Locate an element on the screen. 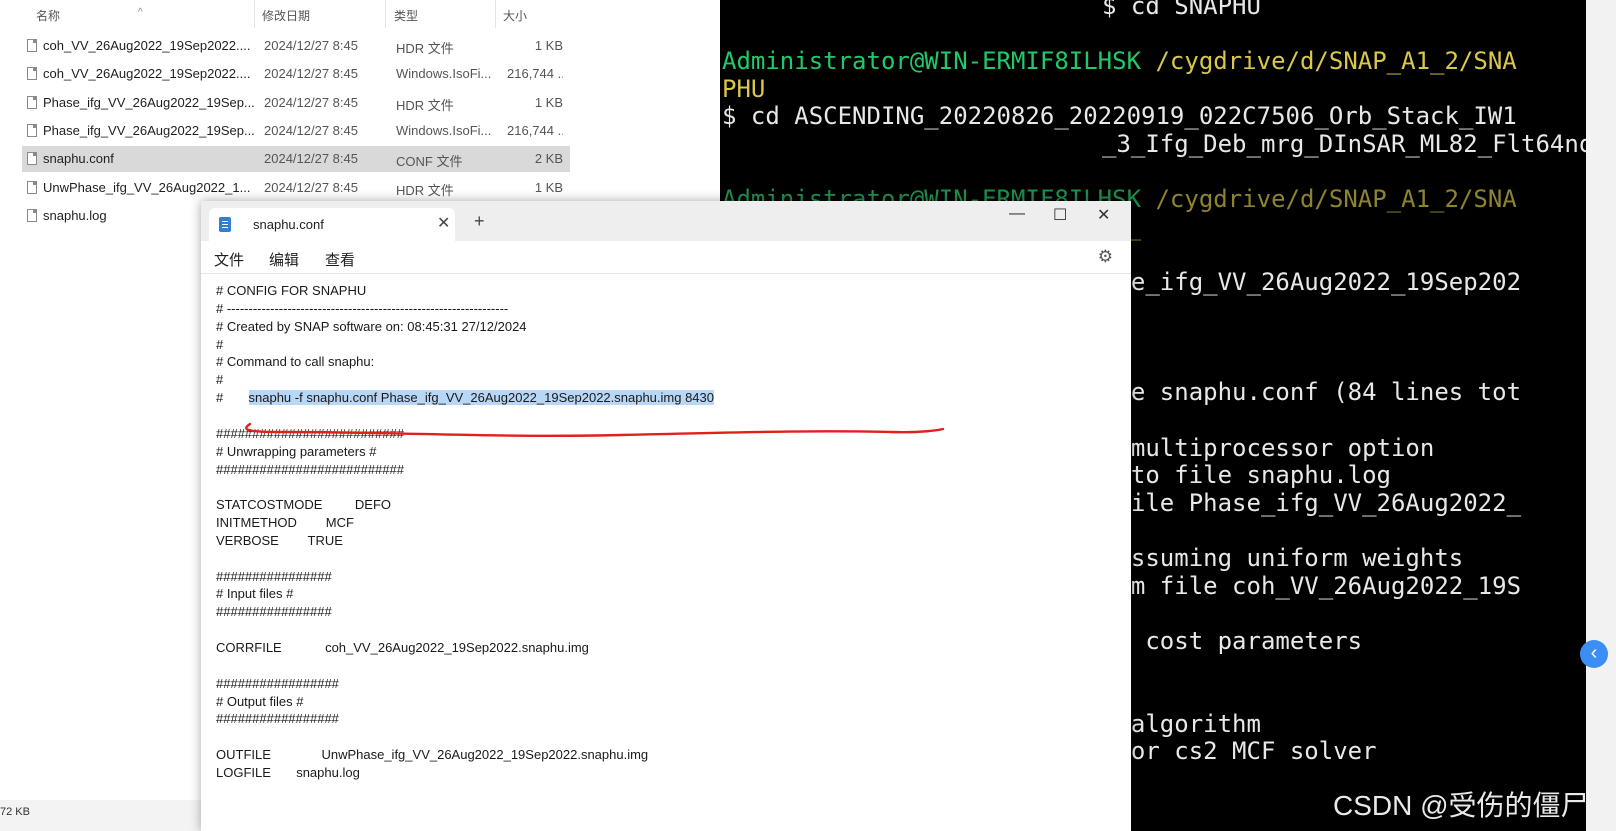  column-size: 大小 is located at coordinates (515, 15).